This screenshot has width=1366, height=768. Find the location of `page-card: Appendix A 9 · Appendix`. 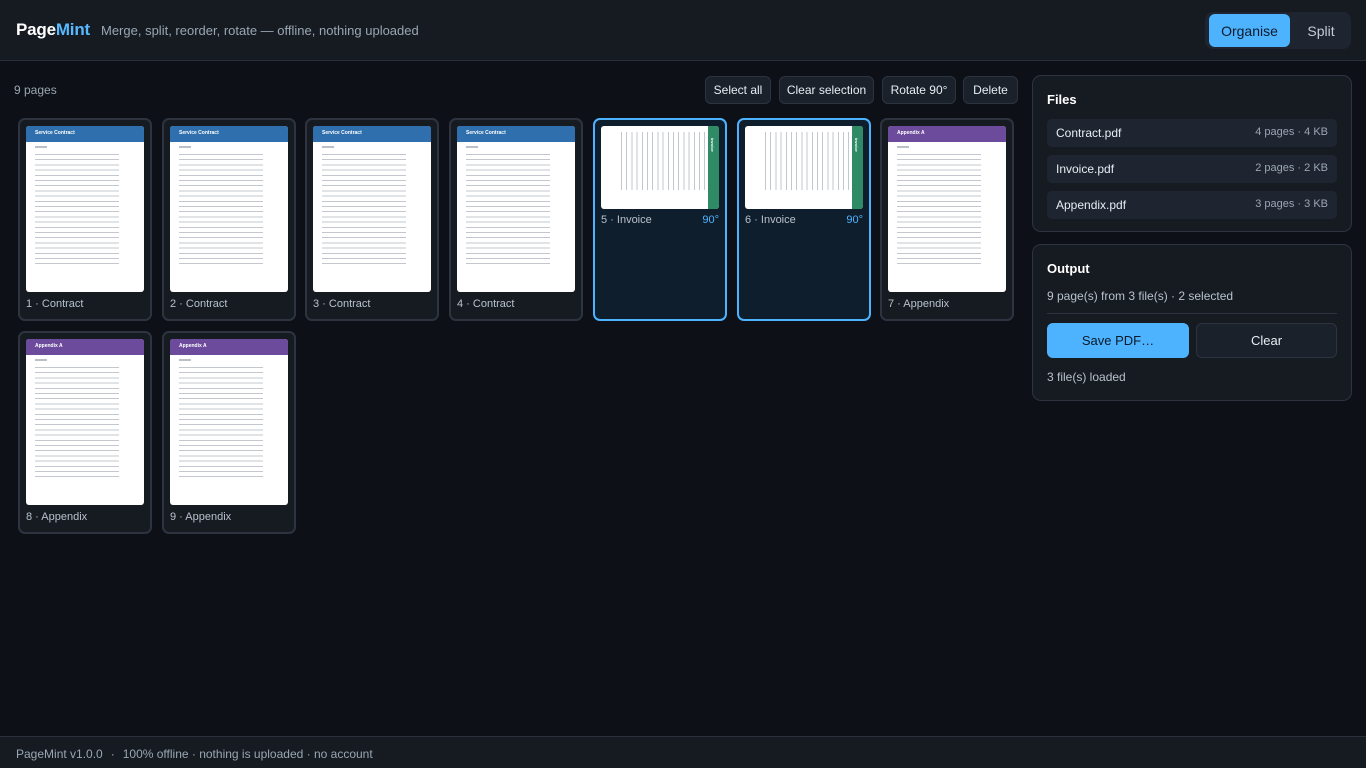

page-card: Appendix A 9 · Appendix is located at coordinates (229, 432).